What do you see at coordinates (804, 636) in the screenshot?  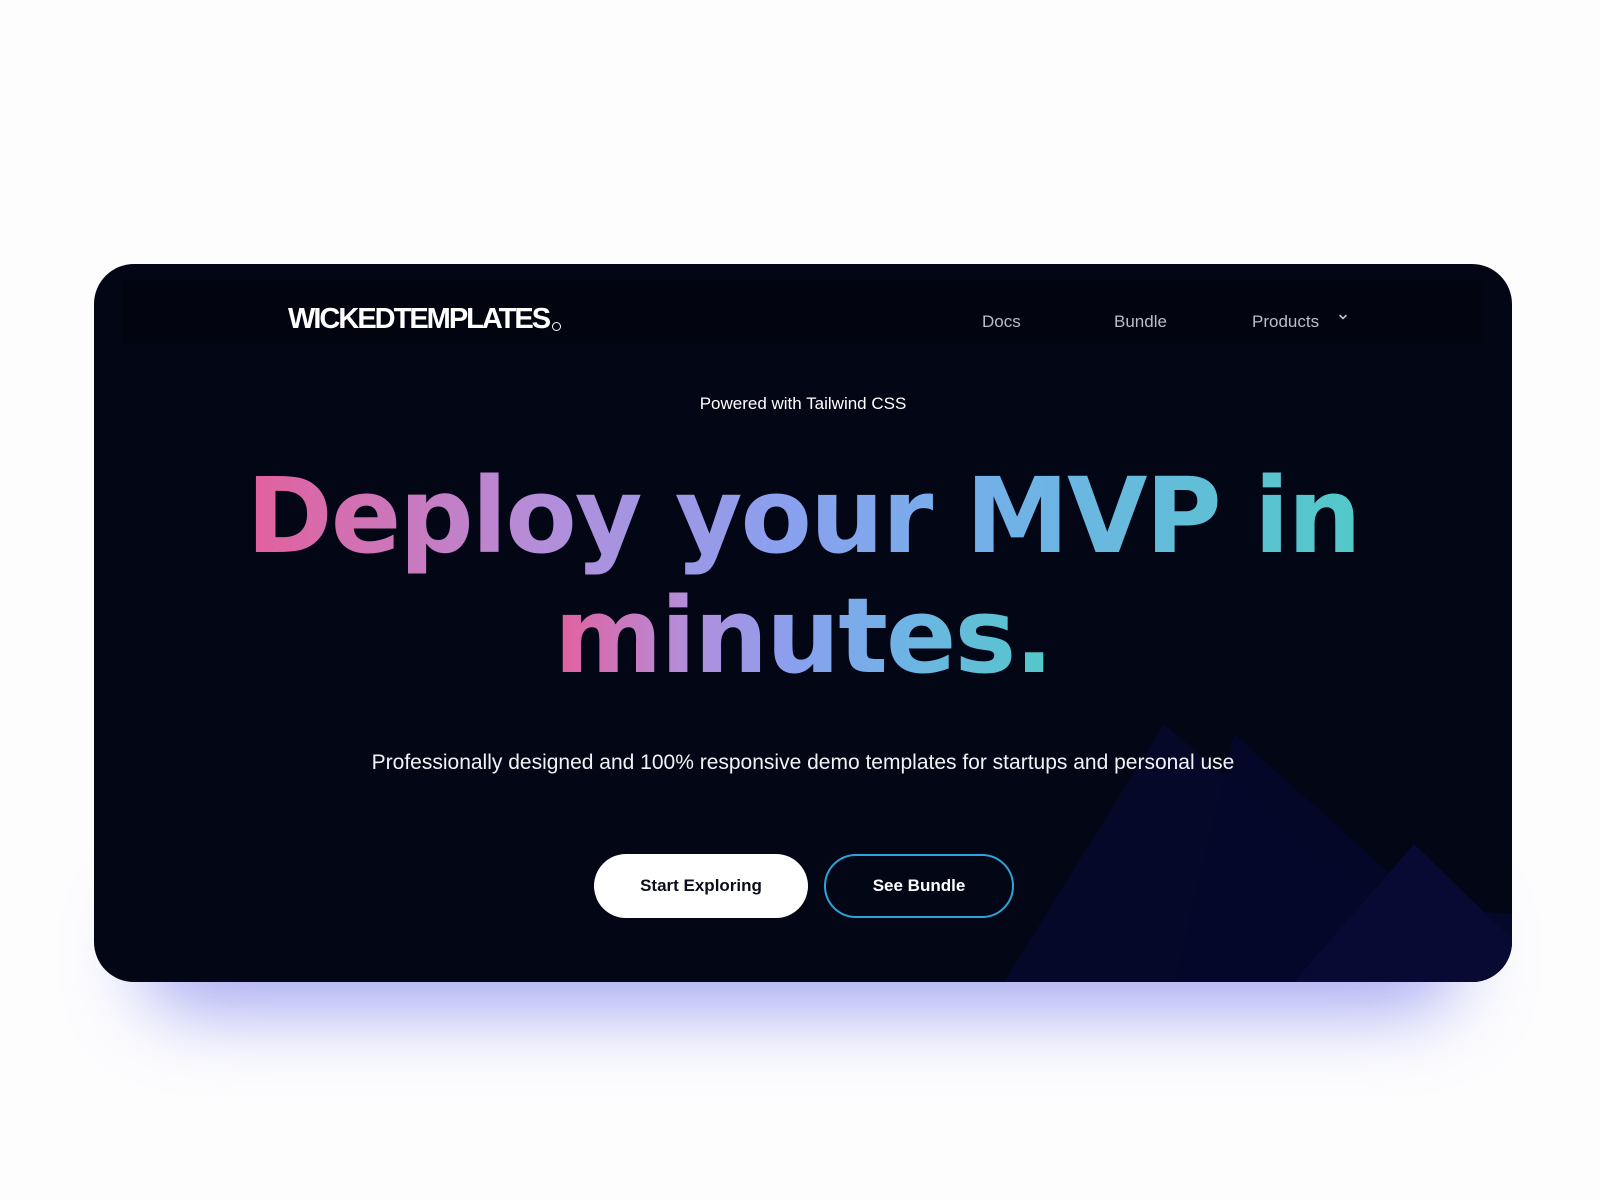 I see `headline-line-2: minutes.` at bounding box center [804, 636].